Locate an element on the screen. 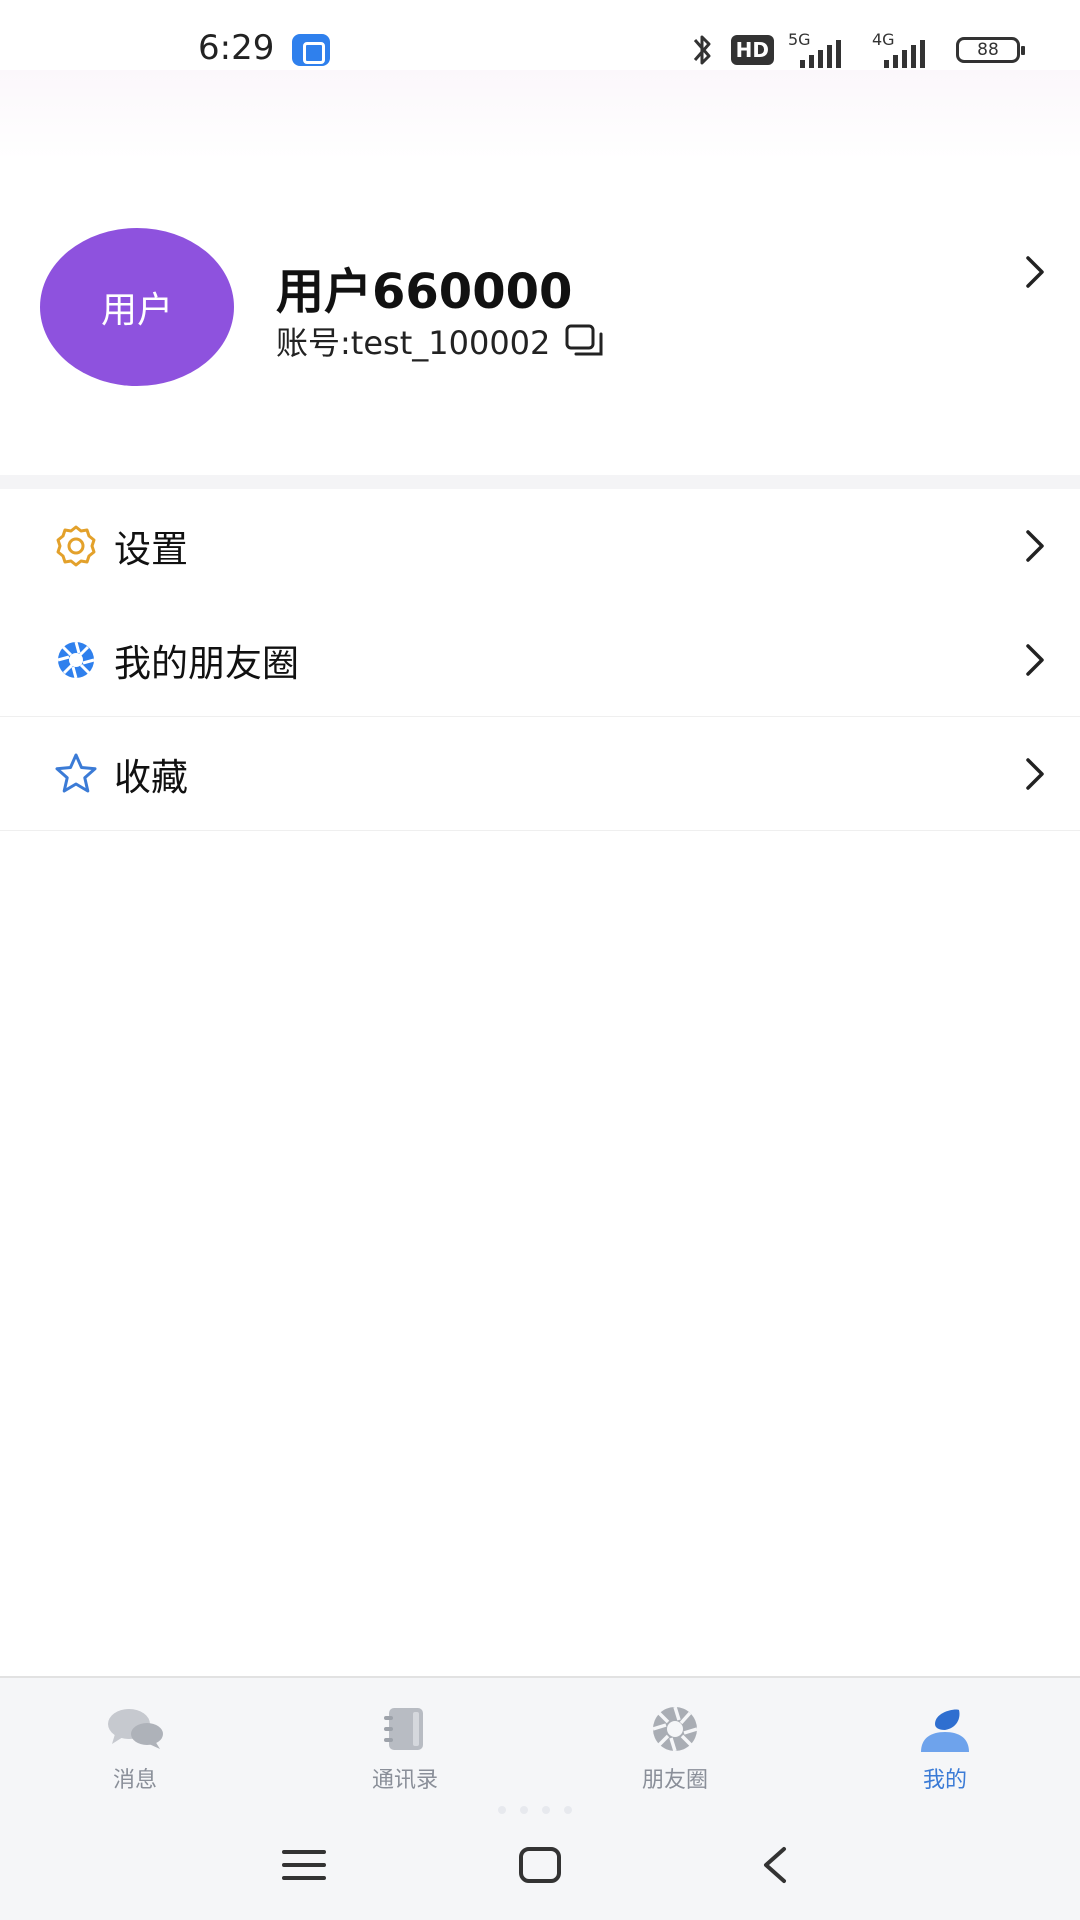 The image size is (1080, 1920). menu-item-label: 我的朋友圈 is located at coordinates (206, 663).